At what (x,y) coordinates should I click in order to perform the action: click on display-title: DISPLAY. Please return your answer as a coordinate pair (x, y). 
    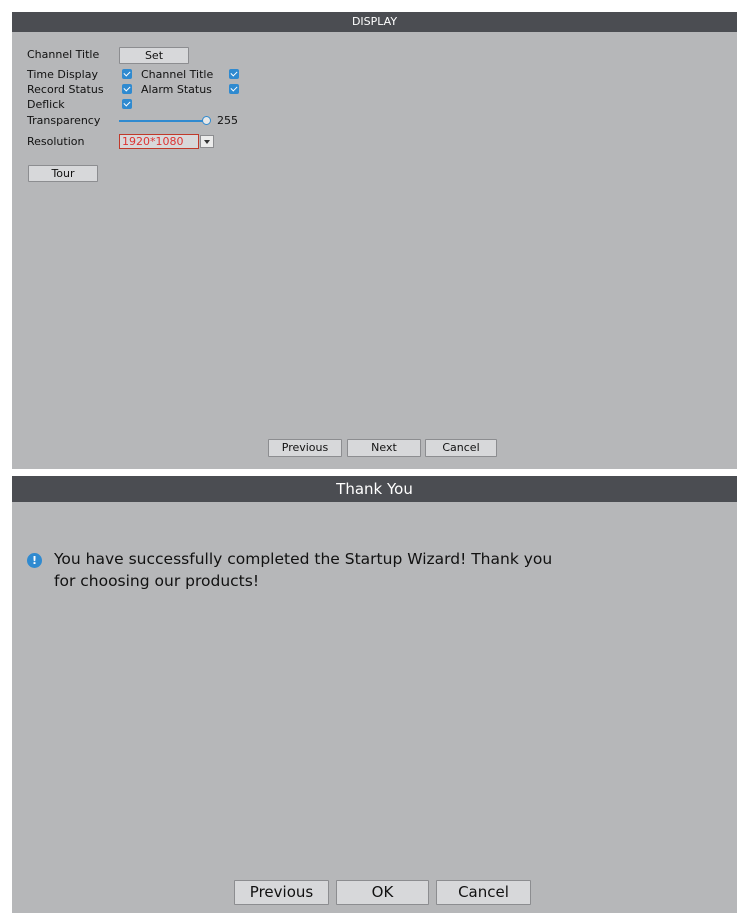
    Looking at the image, I should click on (374, 22).